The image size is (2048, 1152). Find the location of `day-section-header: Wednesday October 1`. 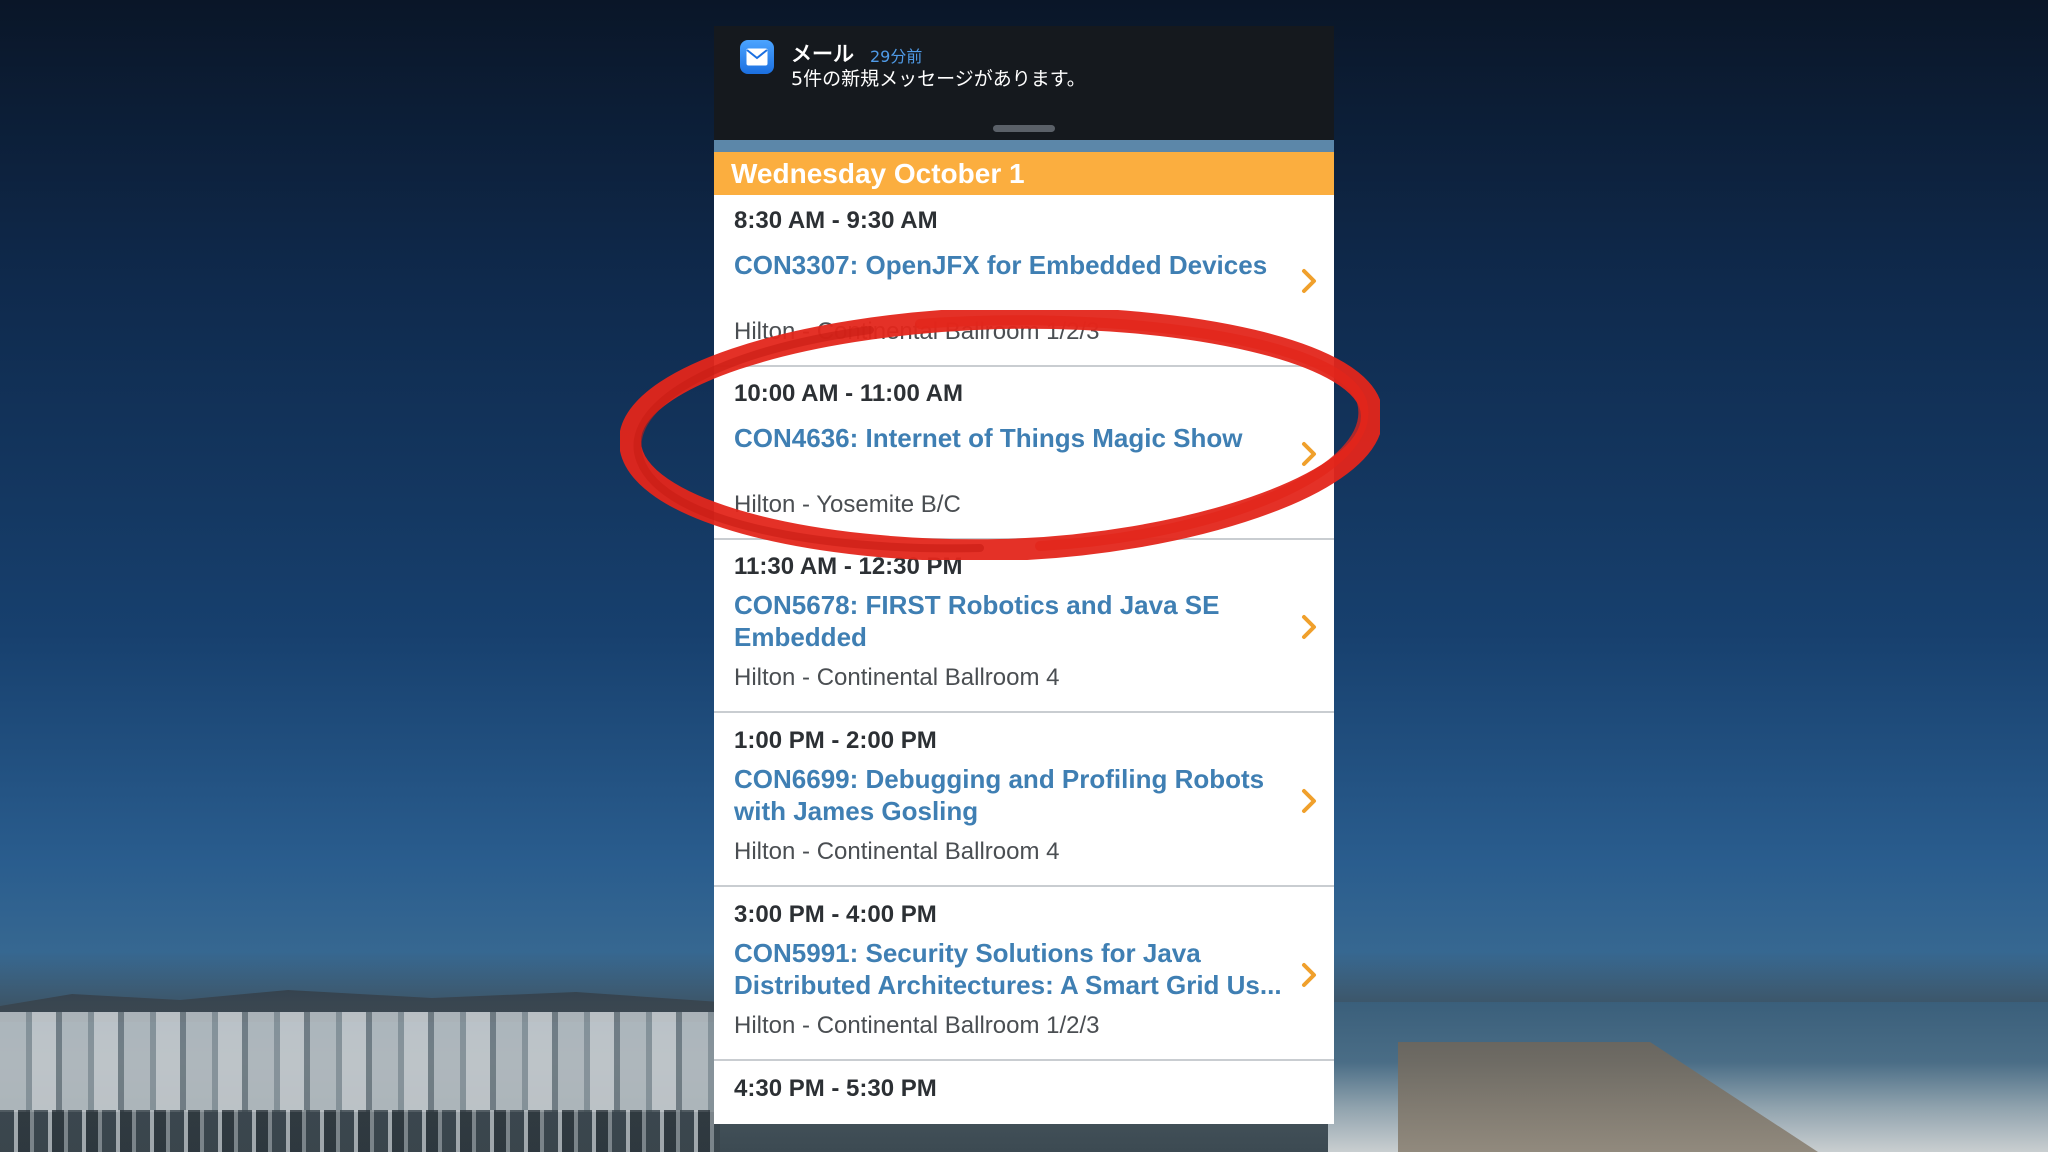

day-section-header: Wednesday October 1 is located at coordinates (1024, 173).